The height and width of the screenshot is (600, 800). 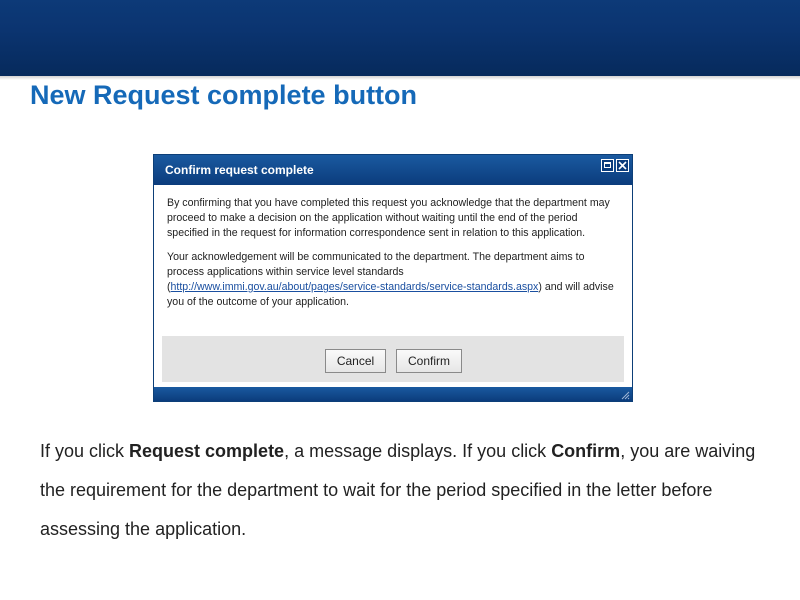 What do you see at coordinates (239, 170) in the screenshot?
I see `dialog-title: Confirm request complete` at bounding box center [239, 170].